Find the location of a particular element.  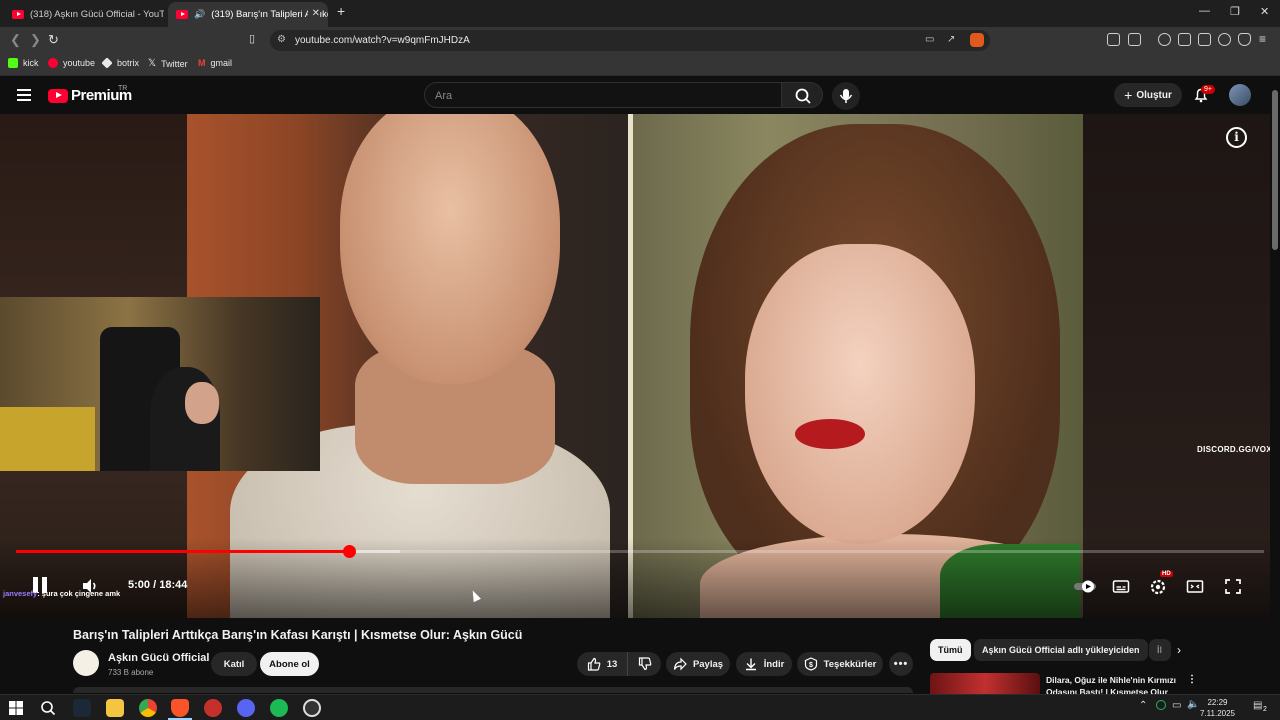

notification-center-icon: ▤ is located at coordinates (1257, 705).